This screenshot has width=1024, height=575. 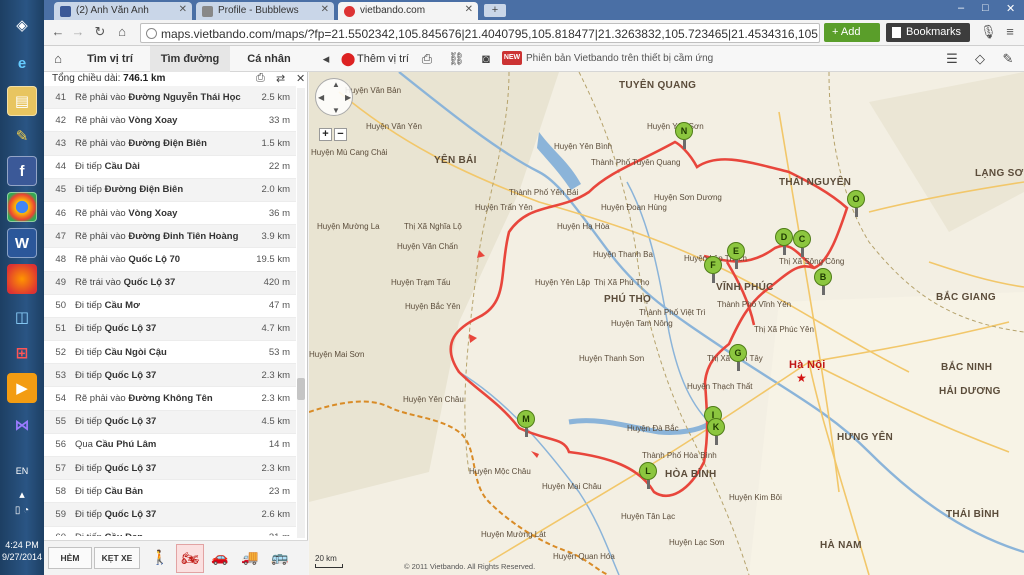 I want to click on microphone-icon: 🎙, so click(x=988, y=33).